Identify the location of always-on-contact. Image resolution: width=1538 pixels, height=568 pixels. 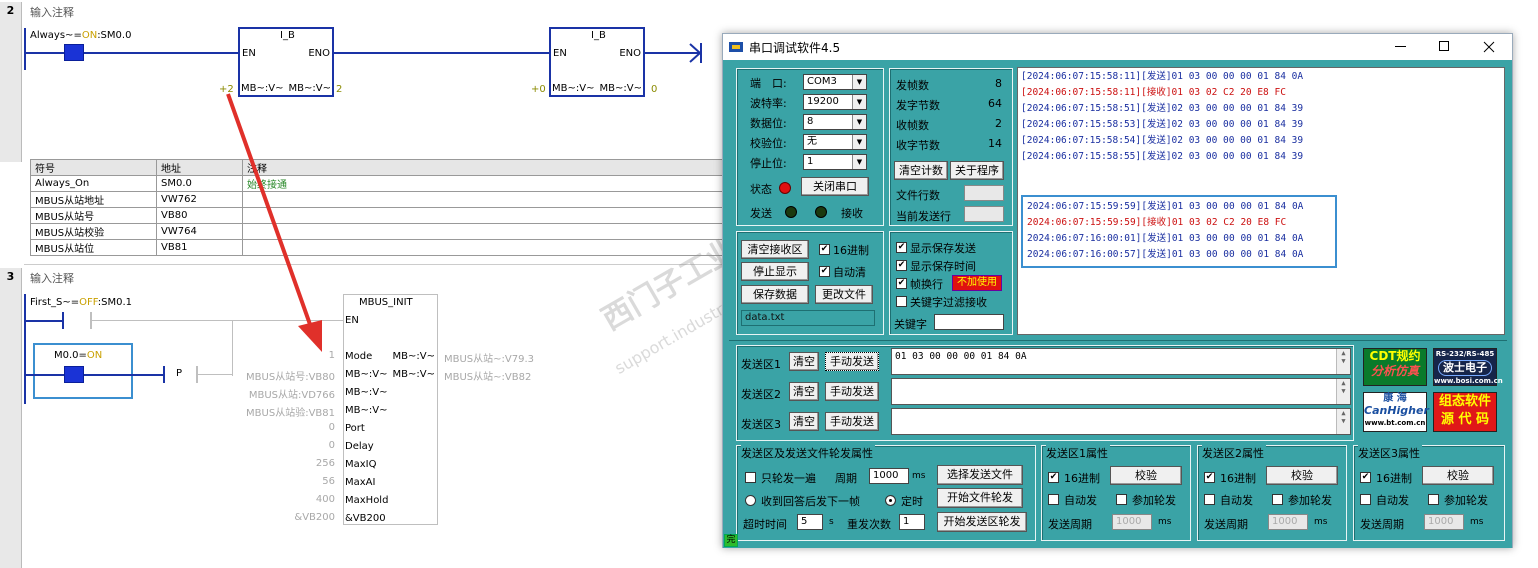
(74, 52).